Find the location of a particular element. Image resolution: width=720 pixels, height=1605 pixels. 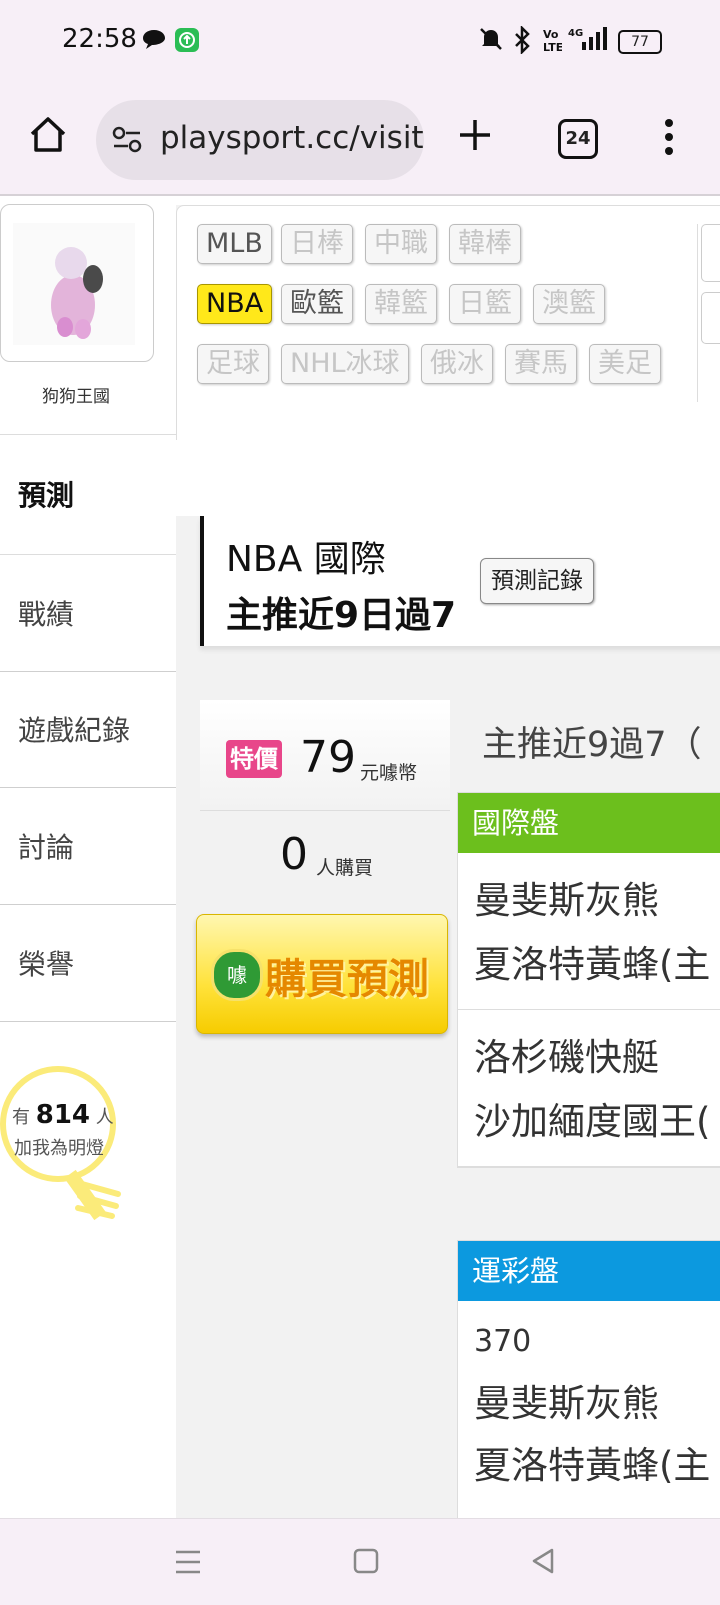

sport-chip-cpbl: 中職 is located at coordinates (401, 244).